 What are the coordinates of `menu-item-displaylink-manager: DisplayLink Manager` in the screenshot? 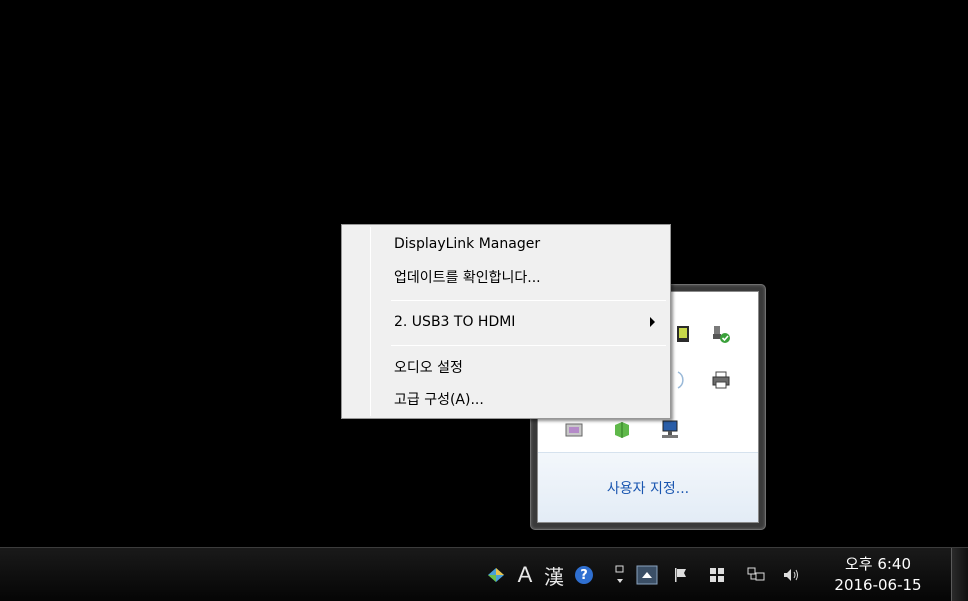 It's located at (506, 244).